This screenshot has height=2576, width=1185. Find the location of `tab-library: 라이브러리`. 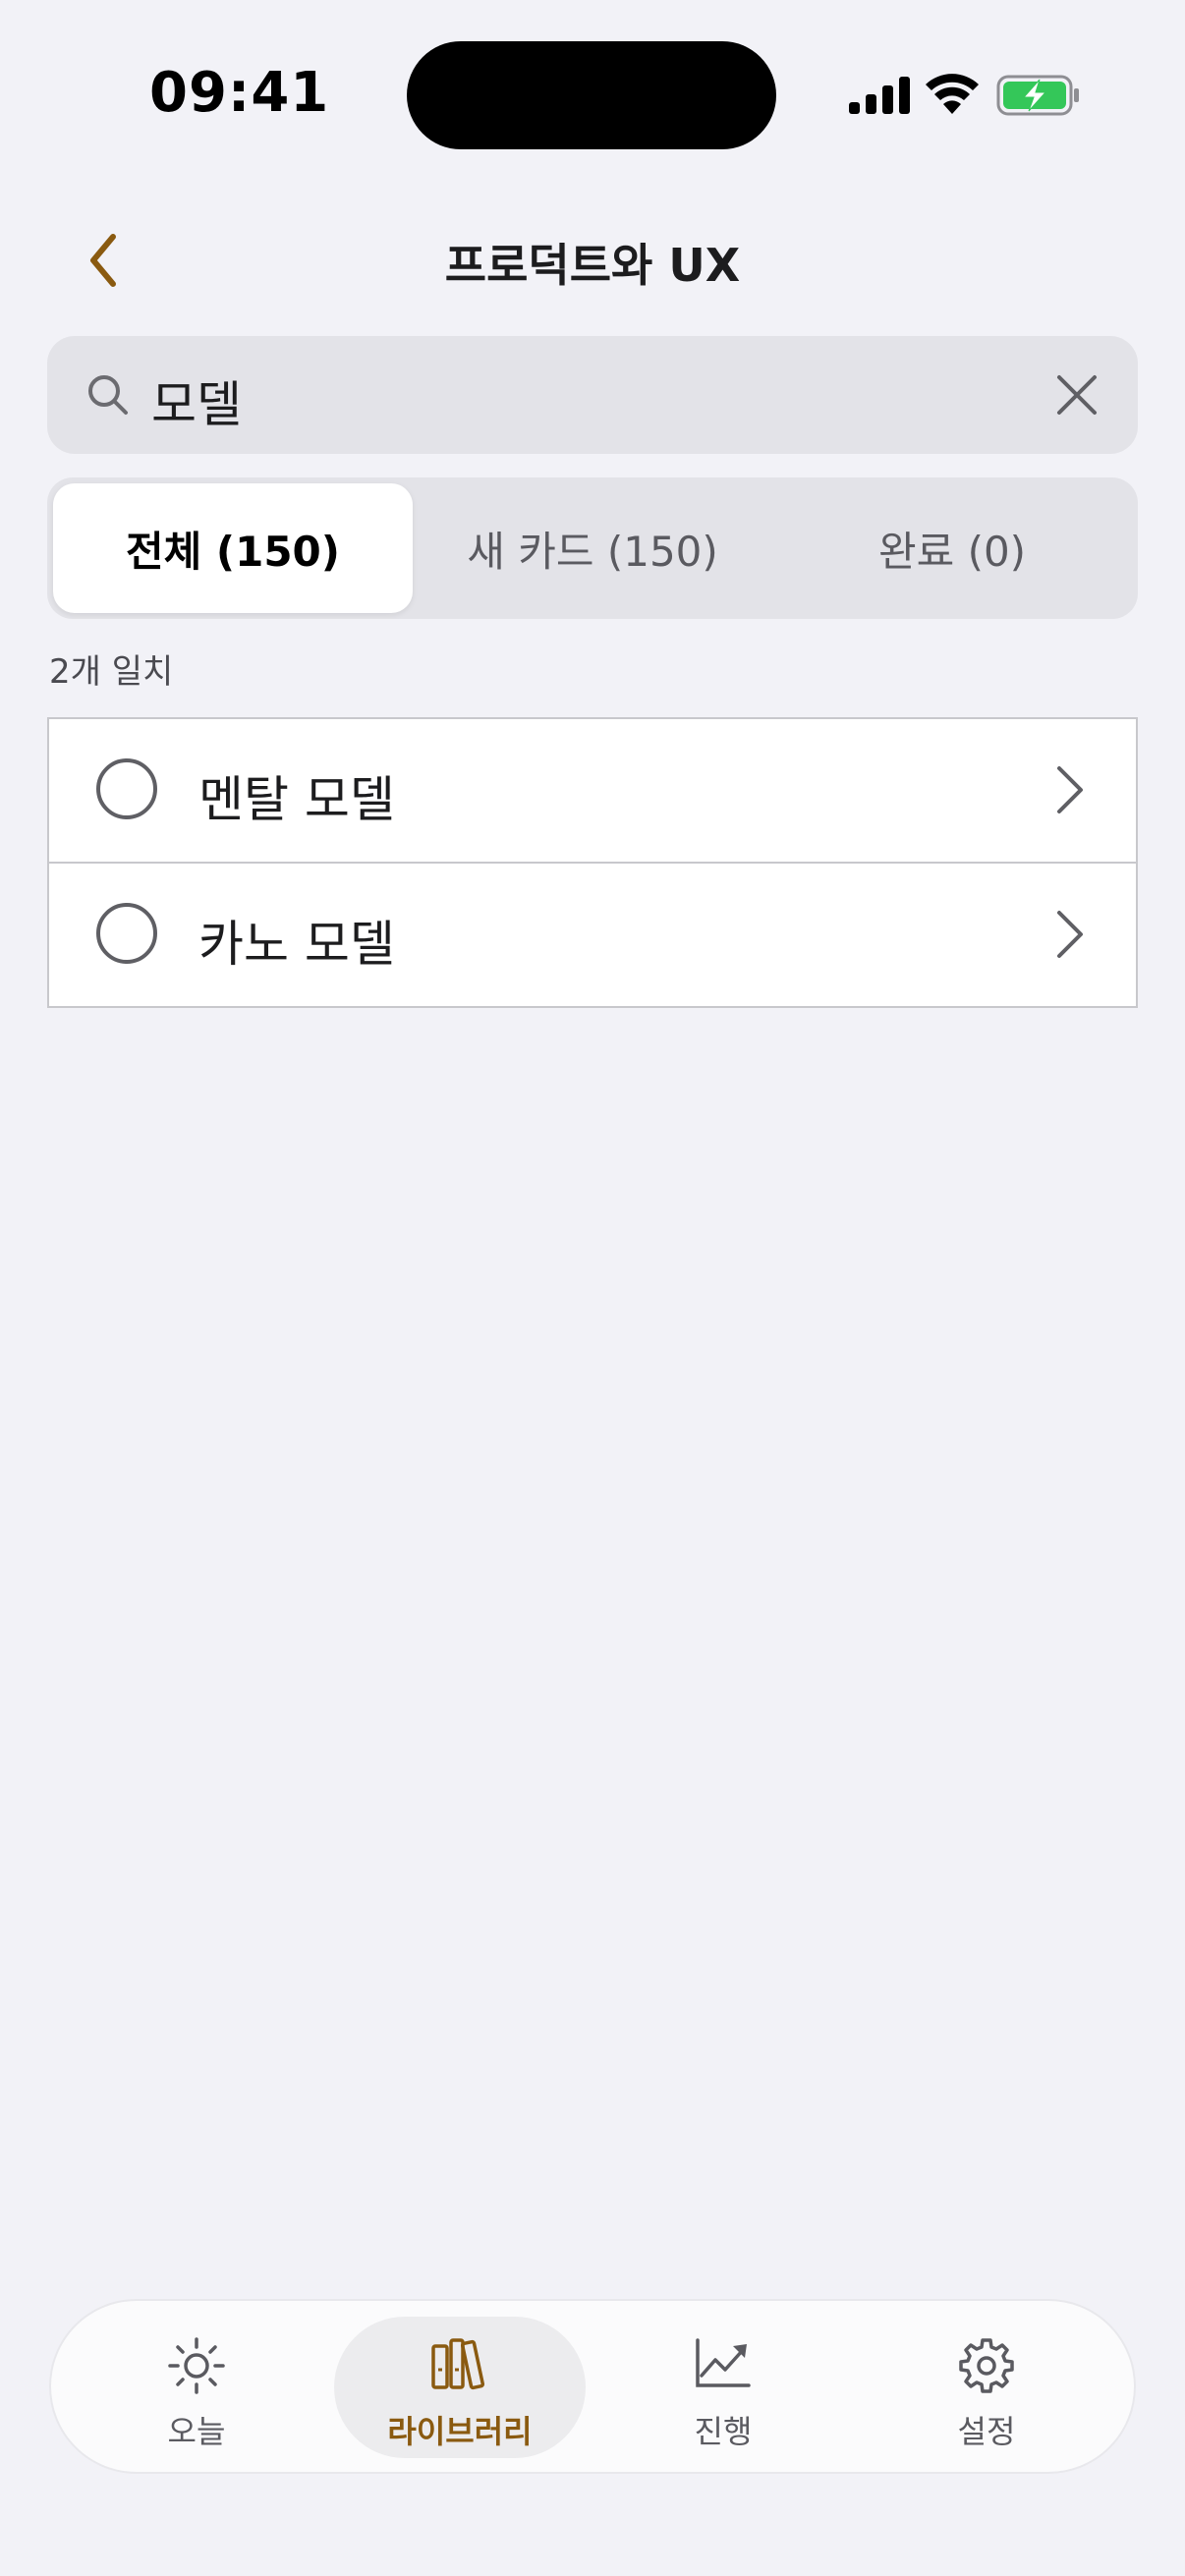

tab-library: 라이브러리 is located at coordinates (460, 2387).